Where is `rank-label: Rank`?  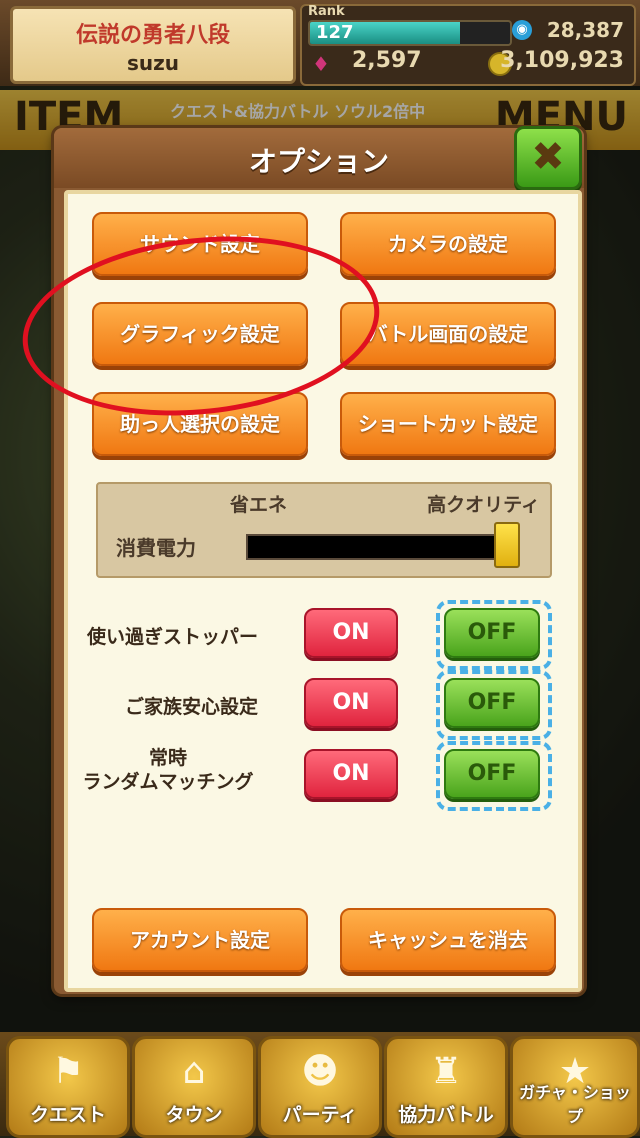 rank-label: Rank is located at coordinates (326, 11).